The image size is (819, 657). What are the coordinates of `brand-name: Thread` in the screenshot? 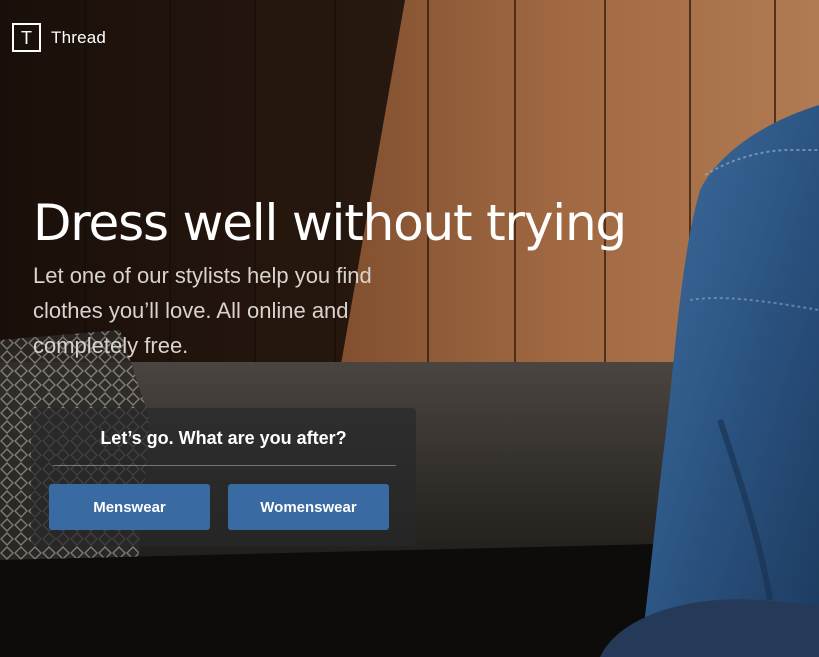 It's located at (79, 37).